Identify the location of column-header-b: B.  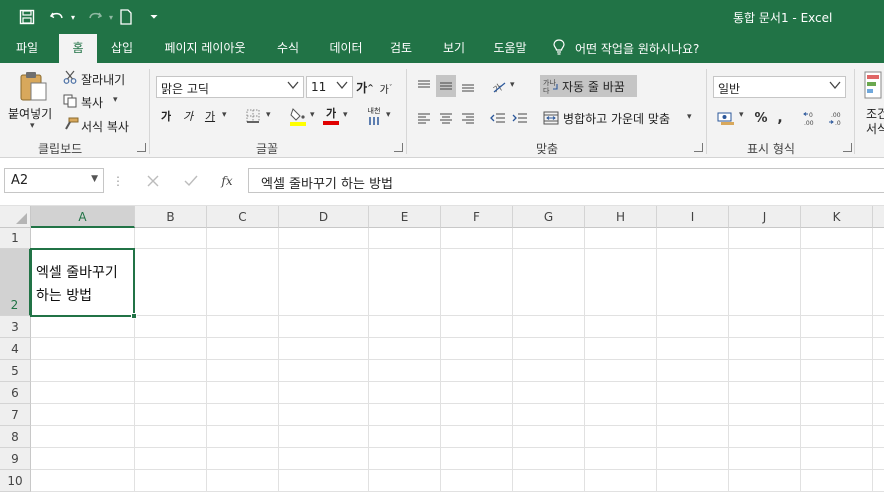
(171, 217).